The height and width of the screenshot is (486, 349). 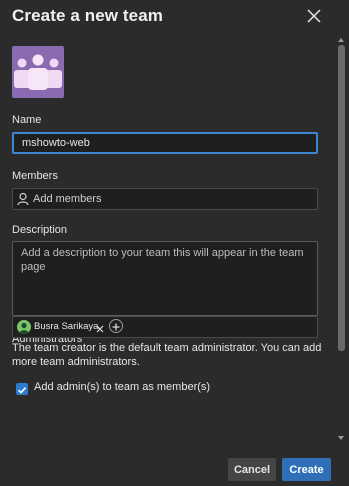 I want to click on administrators-input: Busra Sarikaya, so click(x=165, y=327).